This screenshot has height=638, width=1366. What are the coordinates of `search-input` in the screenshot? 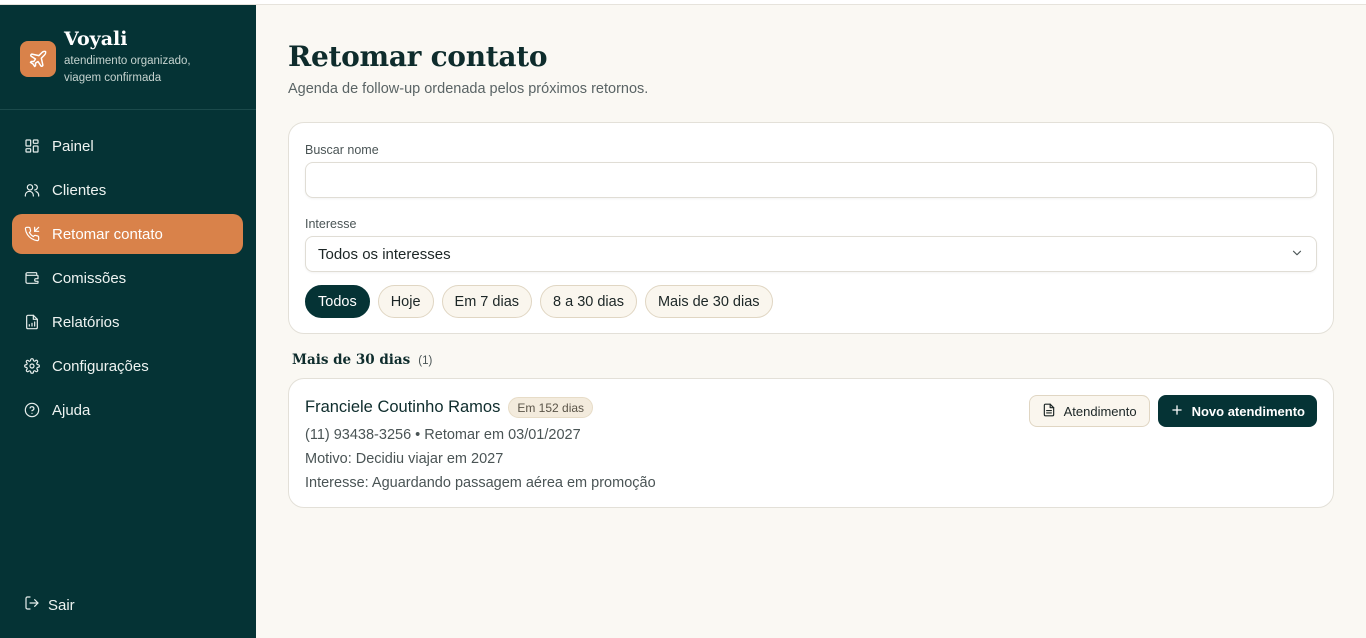 It's located at (811, 180).